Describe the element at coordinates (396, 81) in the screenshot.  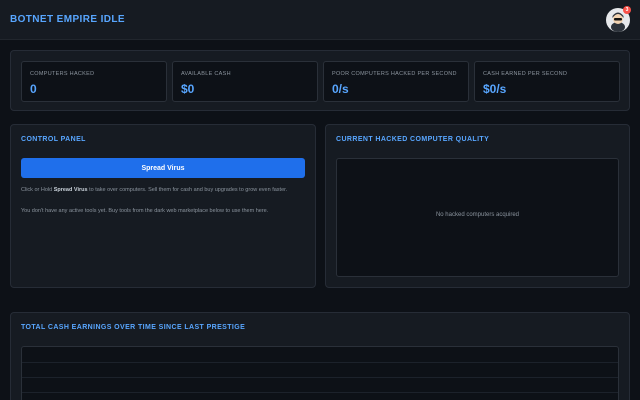
I see `stat-hack-rate: POOR COMPUTERS HACKED PER SECOND 0/s` at that location.